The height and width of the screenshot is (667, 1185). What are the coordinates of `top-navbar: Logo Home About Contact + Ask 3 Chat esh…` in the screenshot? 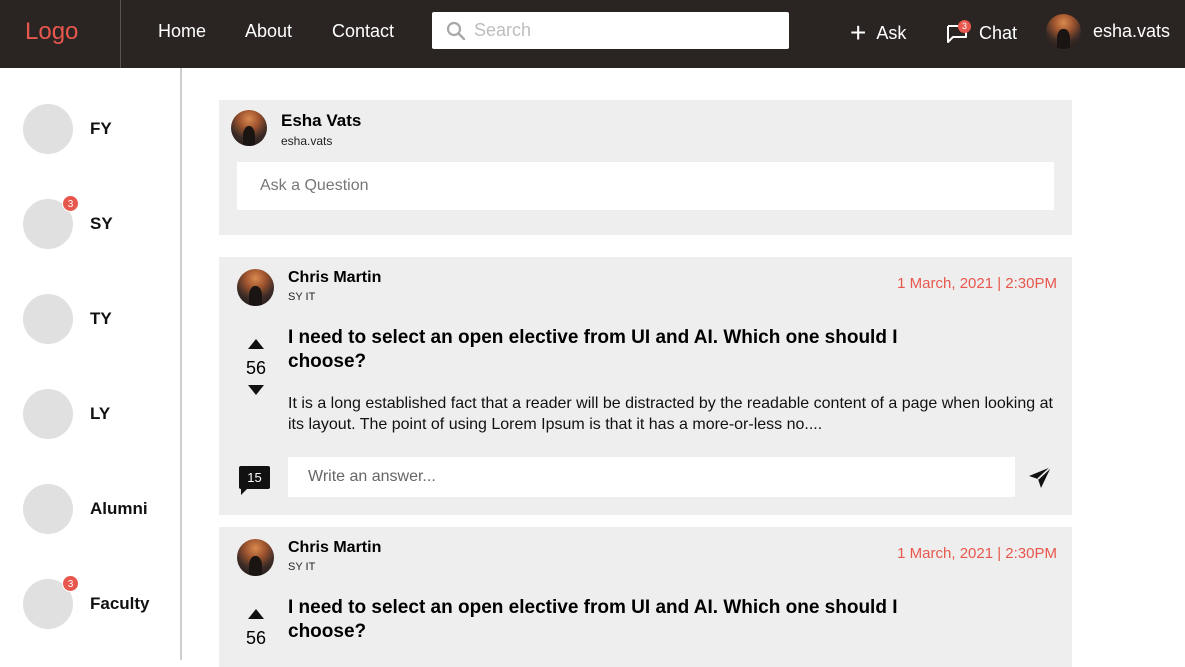 It's located at (592, 34).